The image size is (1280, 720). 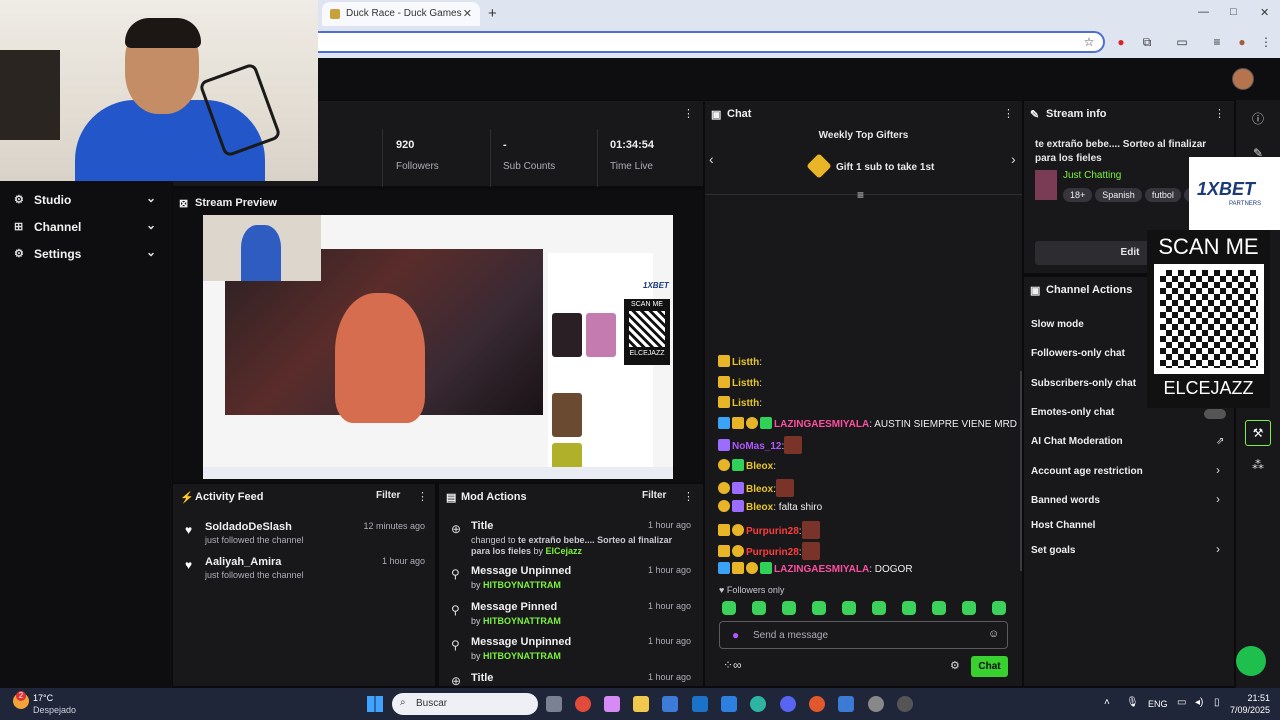 I want to click on action-slow-mode: Slow mode, so click(x=1057, y=324).